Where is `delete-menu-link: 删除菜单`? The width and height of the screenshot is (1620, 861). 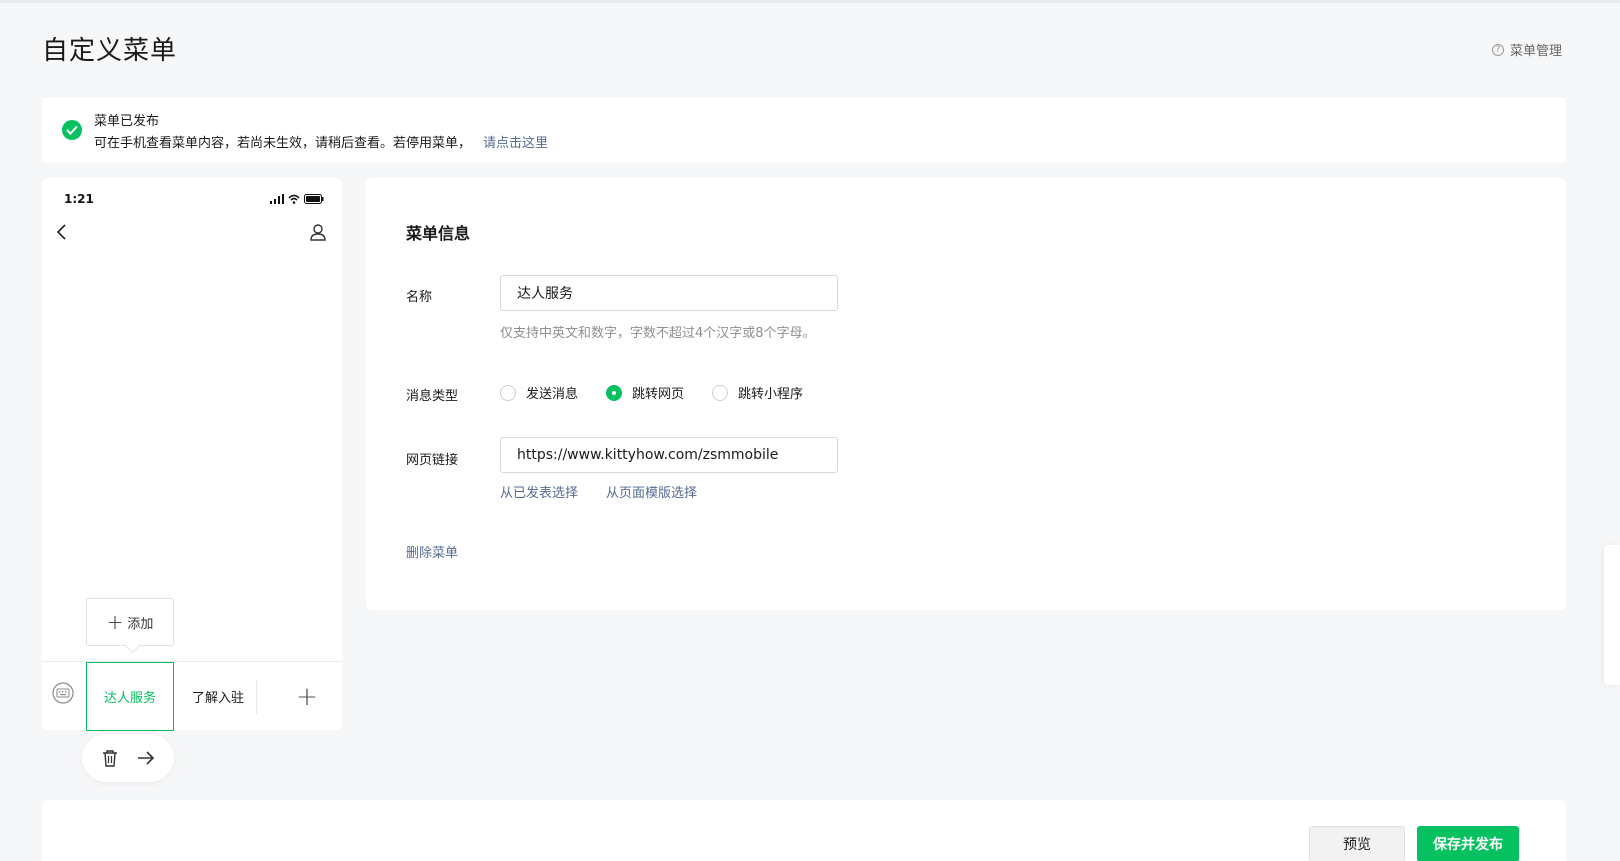 delete-menu-link: 删除菜单 is located at coordinates (432, 551).